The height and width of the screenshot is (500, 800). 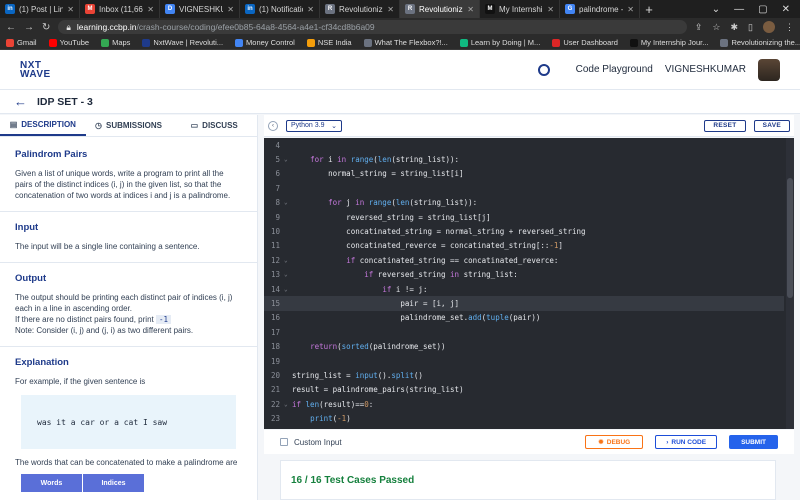 I want to click on google-icon: G, so click(x=570, y=9).